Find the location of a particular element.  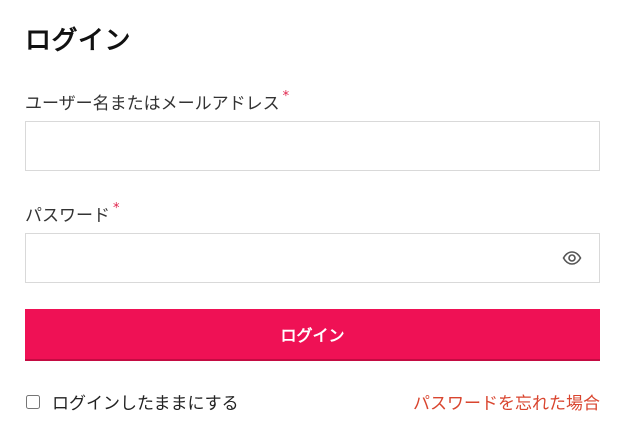

remember-me-label: ログインしたままにする is located at coordinates (145, 404).